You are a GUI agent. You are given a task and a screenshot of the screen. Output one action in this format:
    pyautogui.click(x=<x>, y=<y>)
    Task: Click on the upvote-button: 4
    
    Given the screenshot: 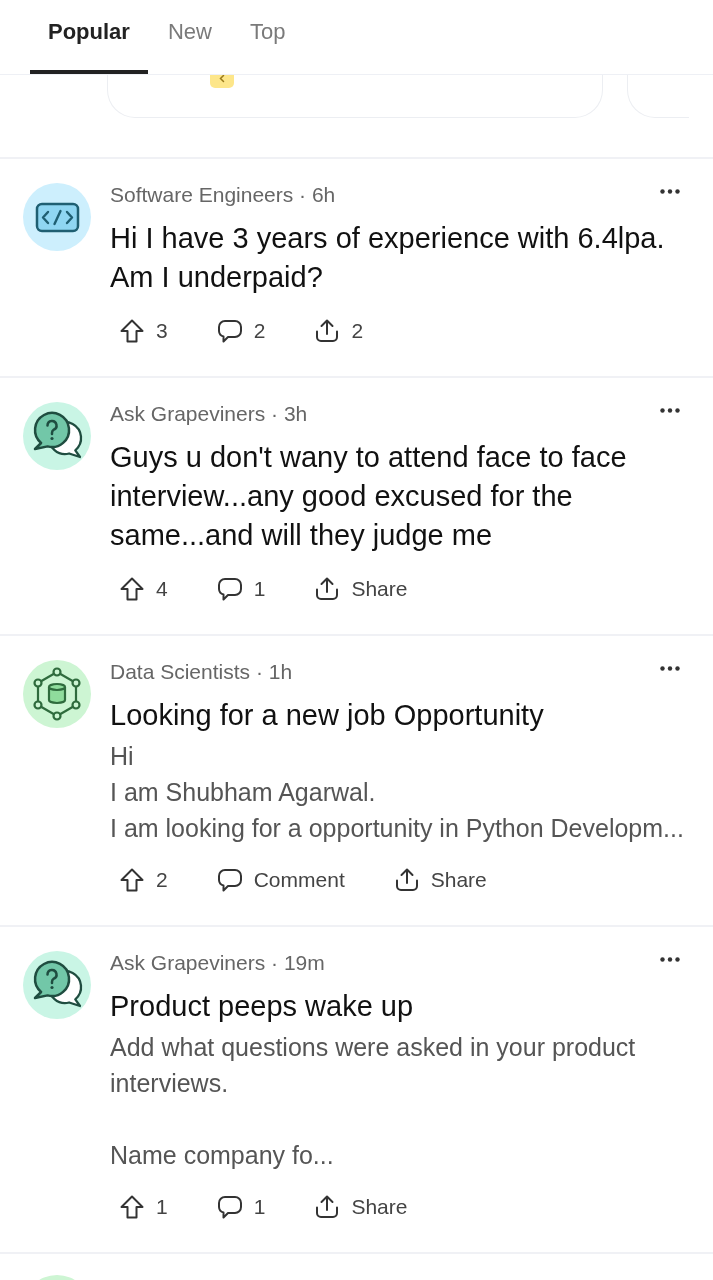 What is the action you would take?
    pyautogui.click(x=143, y=589)
    